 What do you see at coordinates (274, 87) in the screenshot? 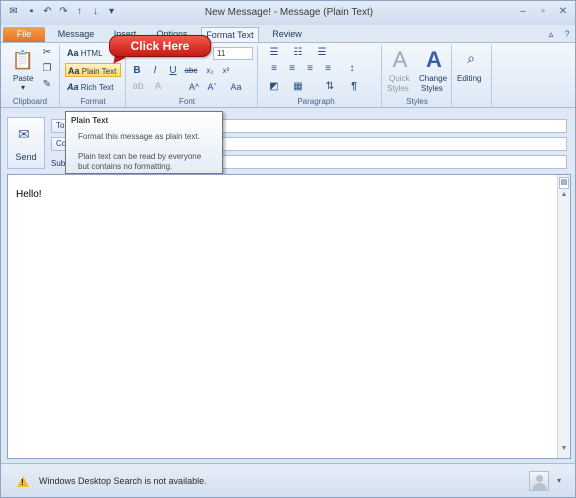
I see `shading-icon: ◩` at bounding box center [274, 87].